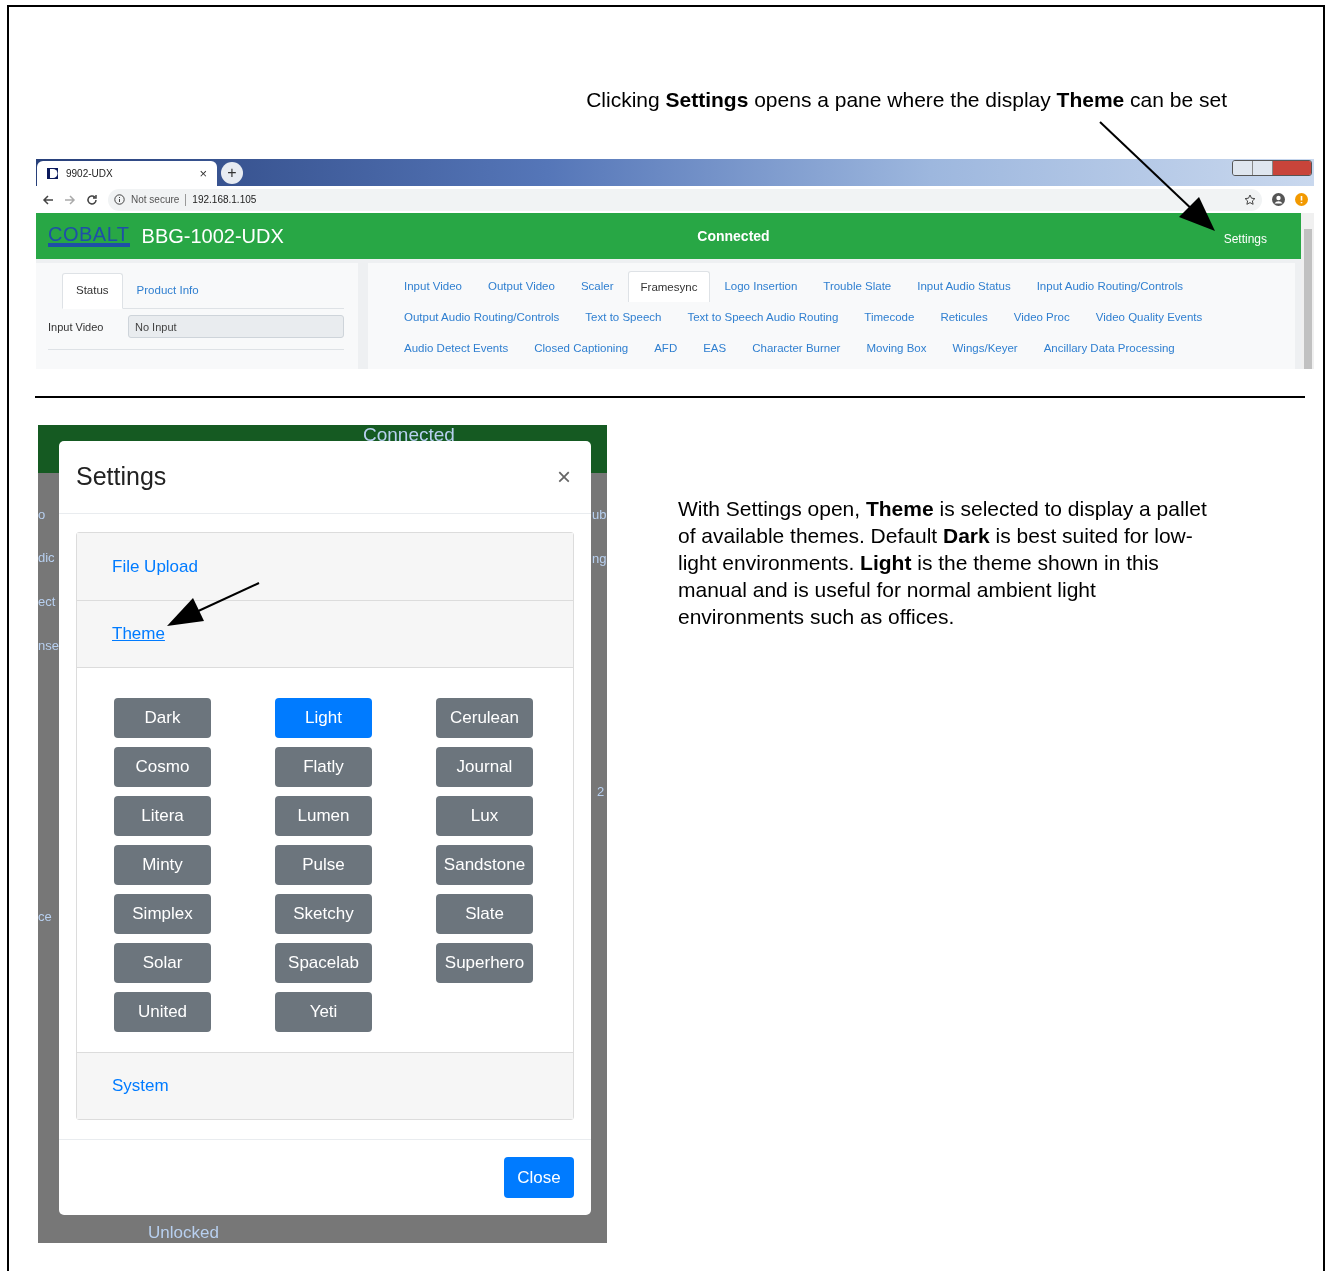  I want to click on theme-button: Spacelab, so click(323, 963).